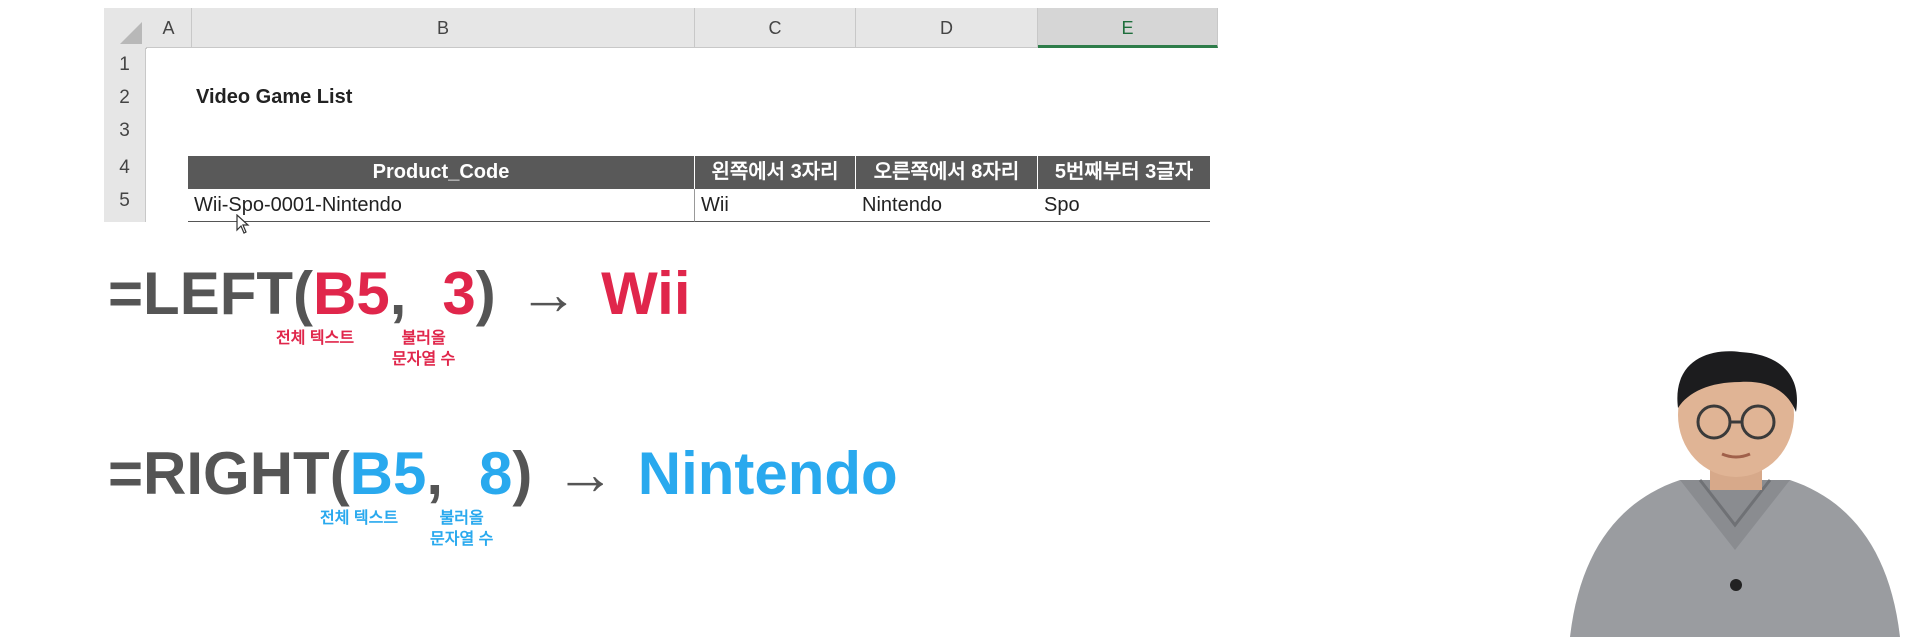 The width and height of the screenshot is (1906, 637). What do you see at coordinates (315, 338) in the screenshot?
I see `left-note-full-text: 전체 텍스트` at bounding box center [315, 338].